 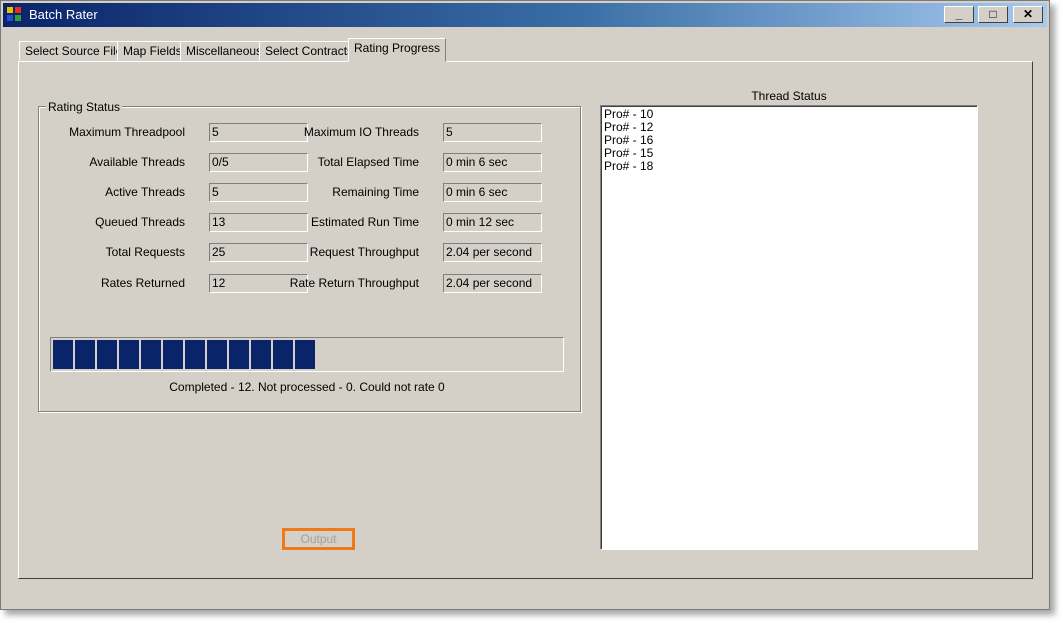 What do you see at coordinates (789, 140) in the screenshot?
I see `thread-status-item: Pro# - 16` at bounding box center [789, 140].